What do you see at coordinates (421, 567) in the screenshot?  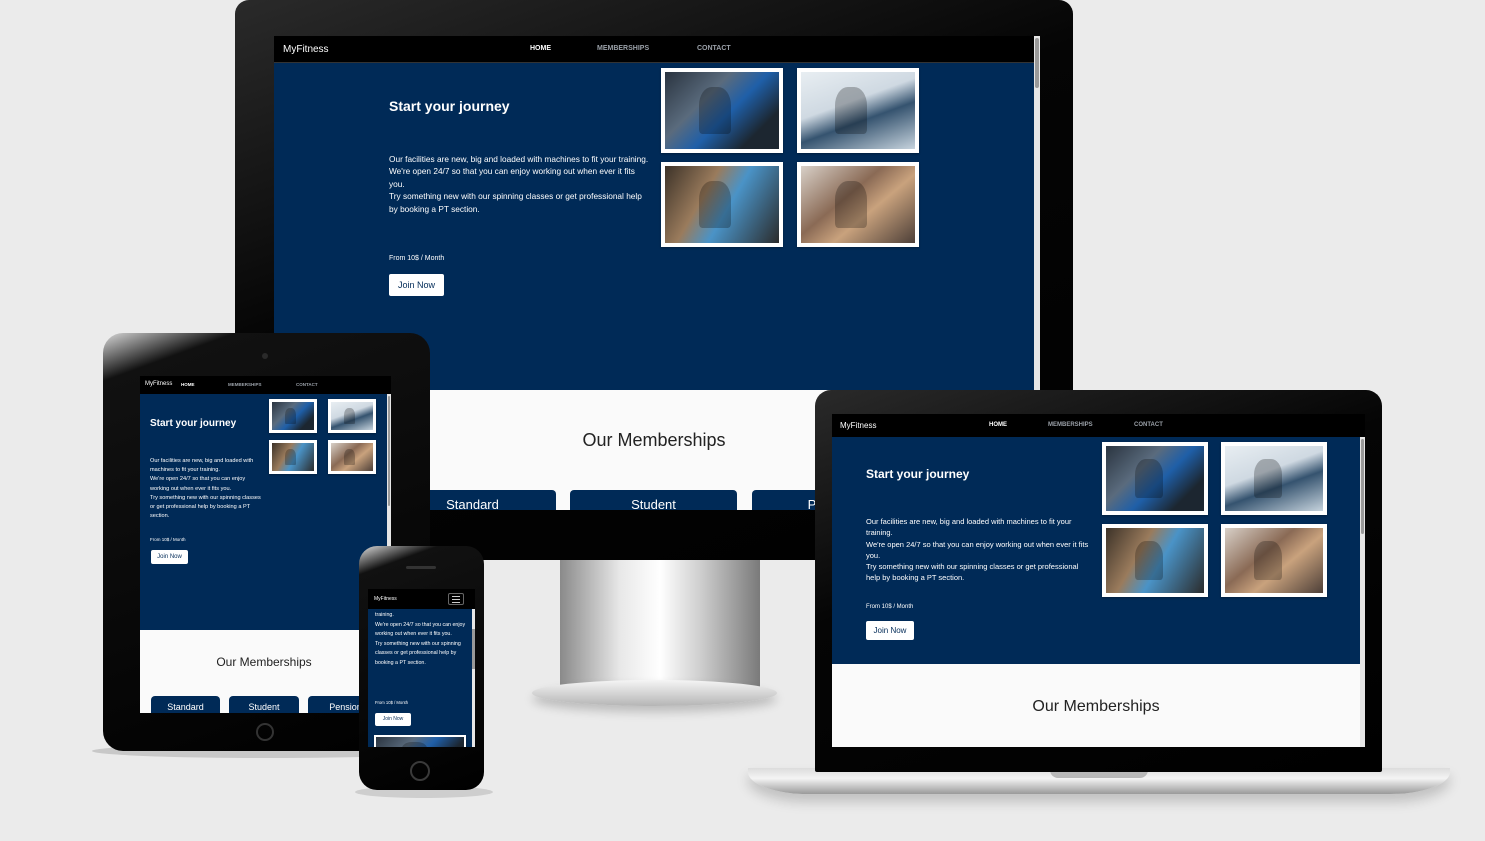 I see `phone-speaker` at bounding box center [421, 567].